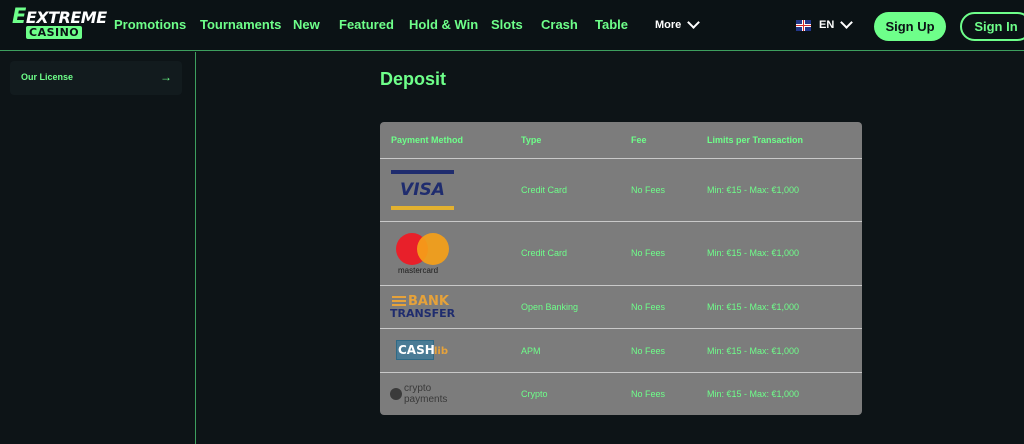 The image size is (1024, 444). I want to click on payment-type: Open Banking, so click(550, 307).